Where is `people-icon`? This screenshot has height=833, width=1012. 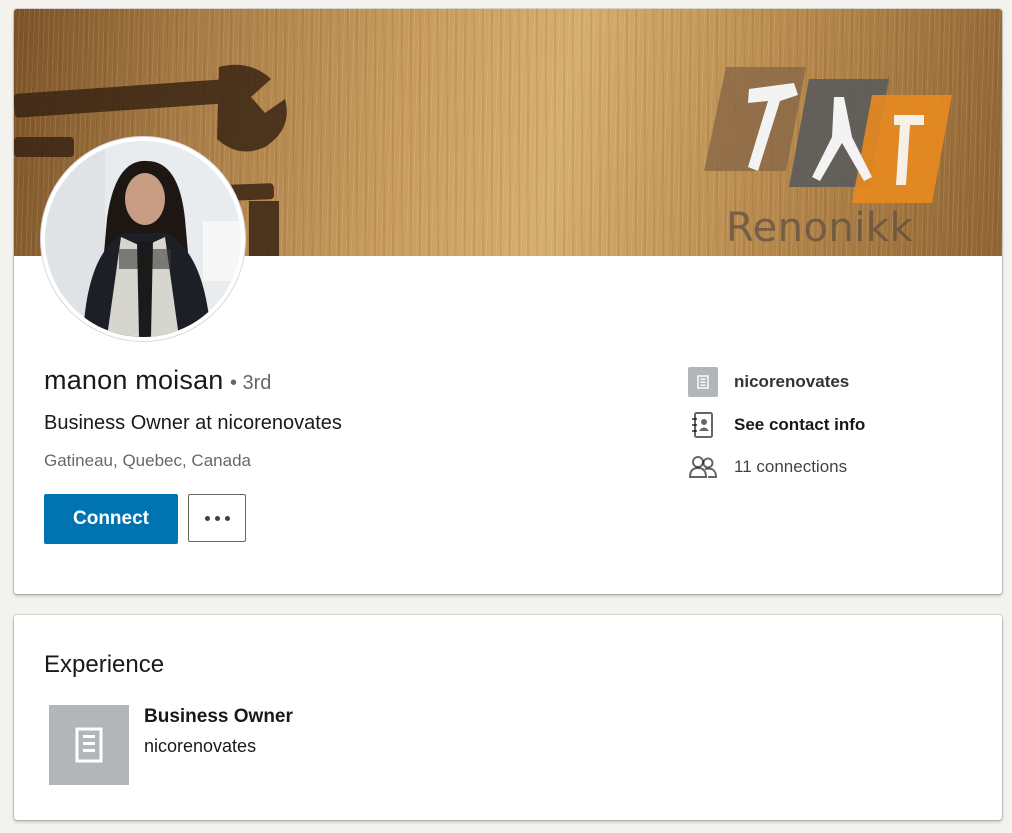
people-icon is located at coordinates (703, 467).